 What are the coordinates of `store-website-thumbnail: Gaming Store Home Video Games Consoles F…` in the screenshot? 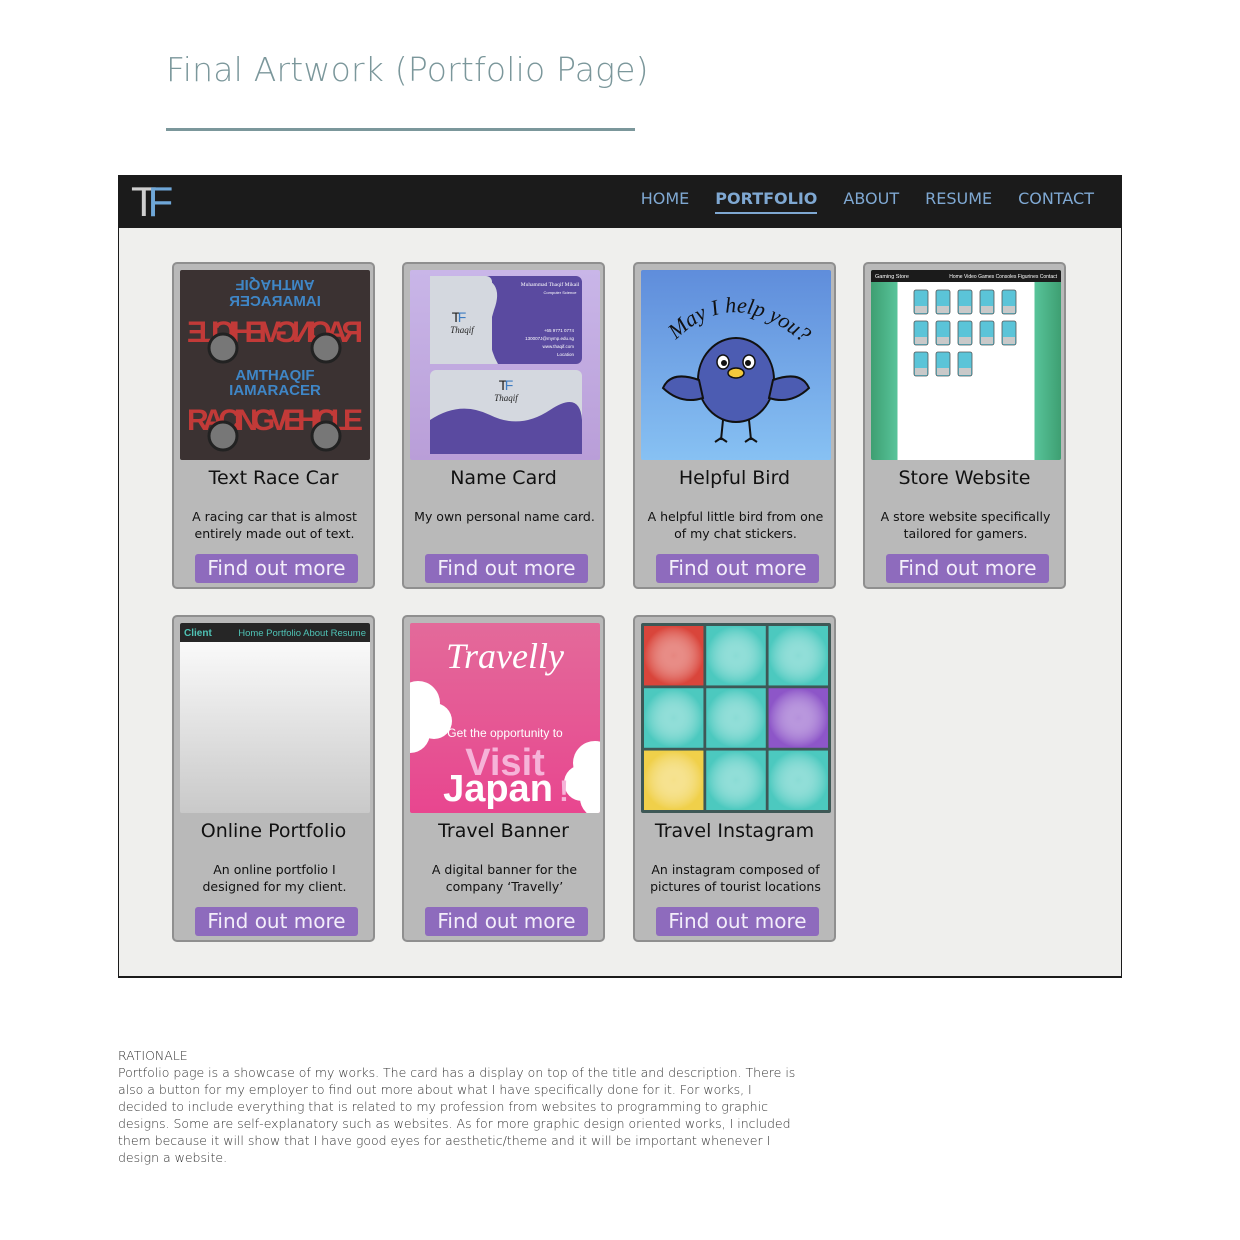 It's located at (966, 365).